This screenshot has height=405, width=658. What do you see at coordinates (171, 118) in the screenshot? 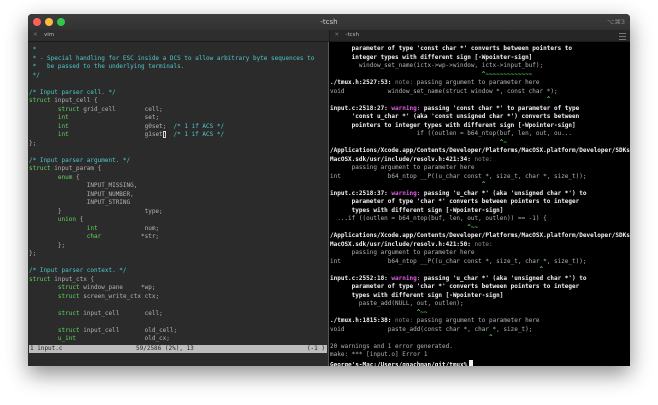
I see `code-line: int set;` at bounding box center [171, 118].